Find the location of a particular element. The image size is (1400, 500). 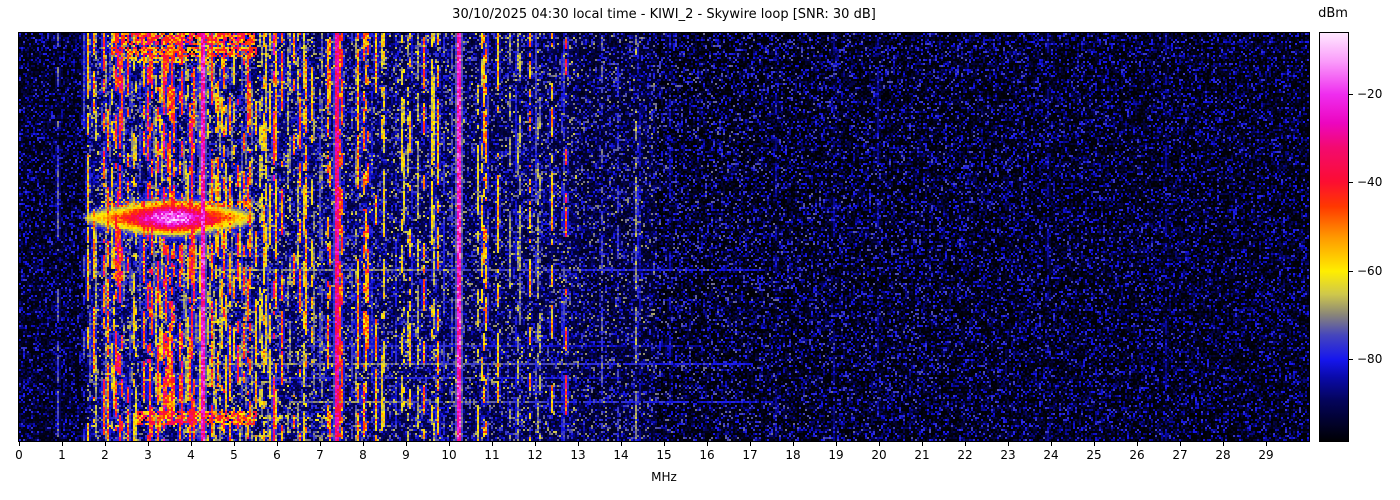

colorbar-tick-label: −40 is located at coordinates (1370, 181).